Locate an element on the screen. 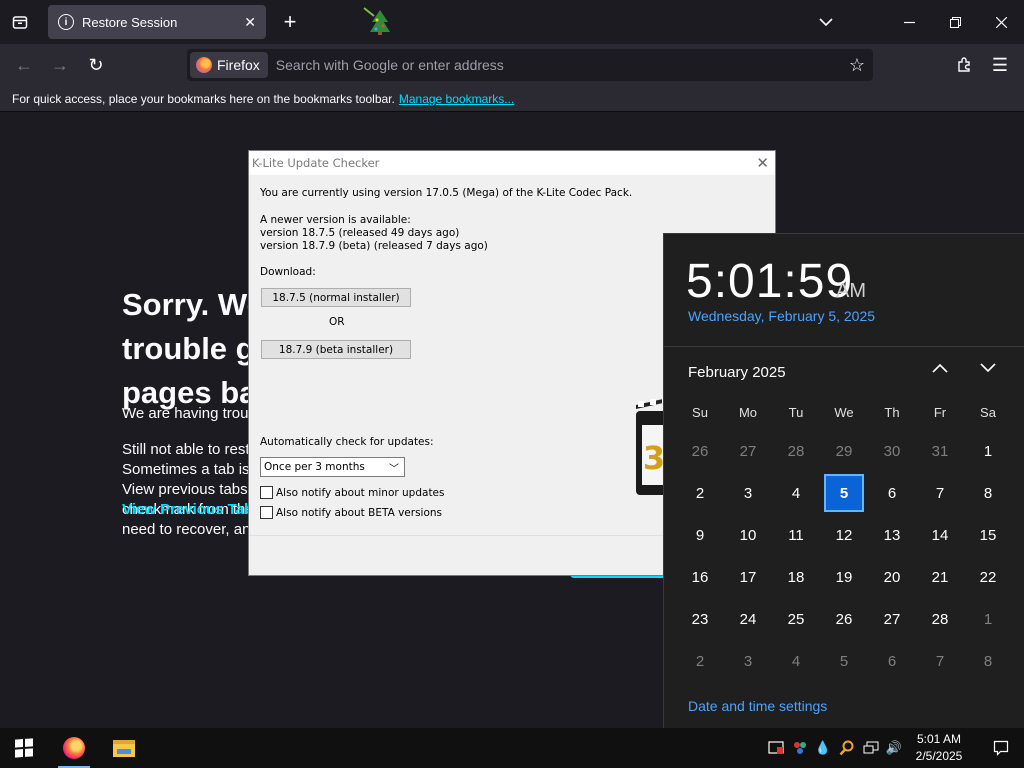 This screenshot has height=768, width=1024. calendar-day: 11 is located at coordinates (796, 535).